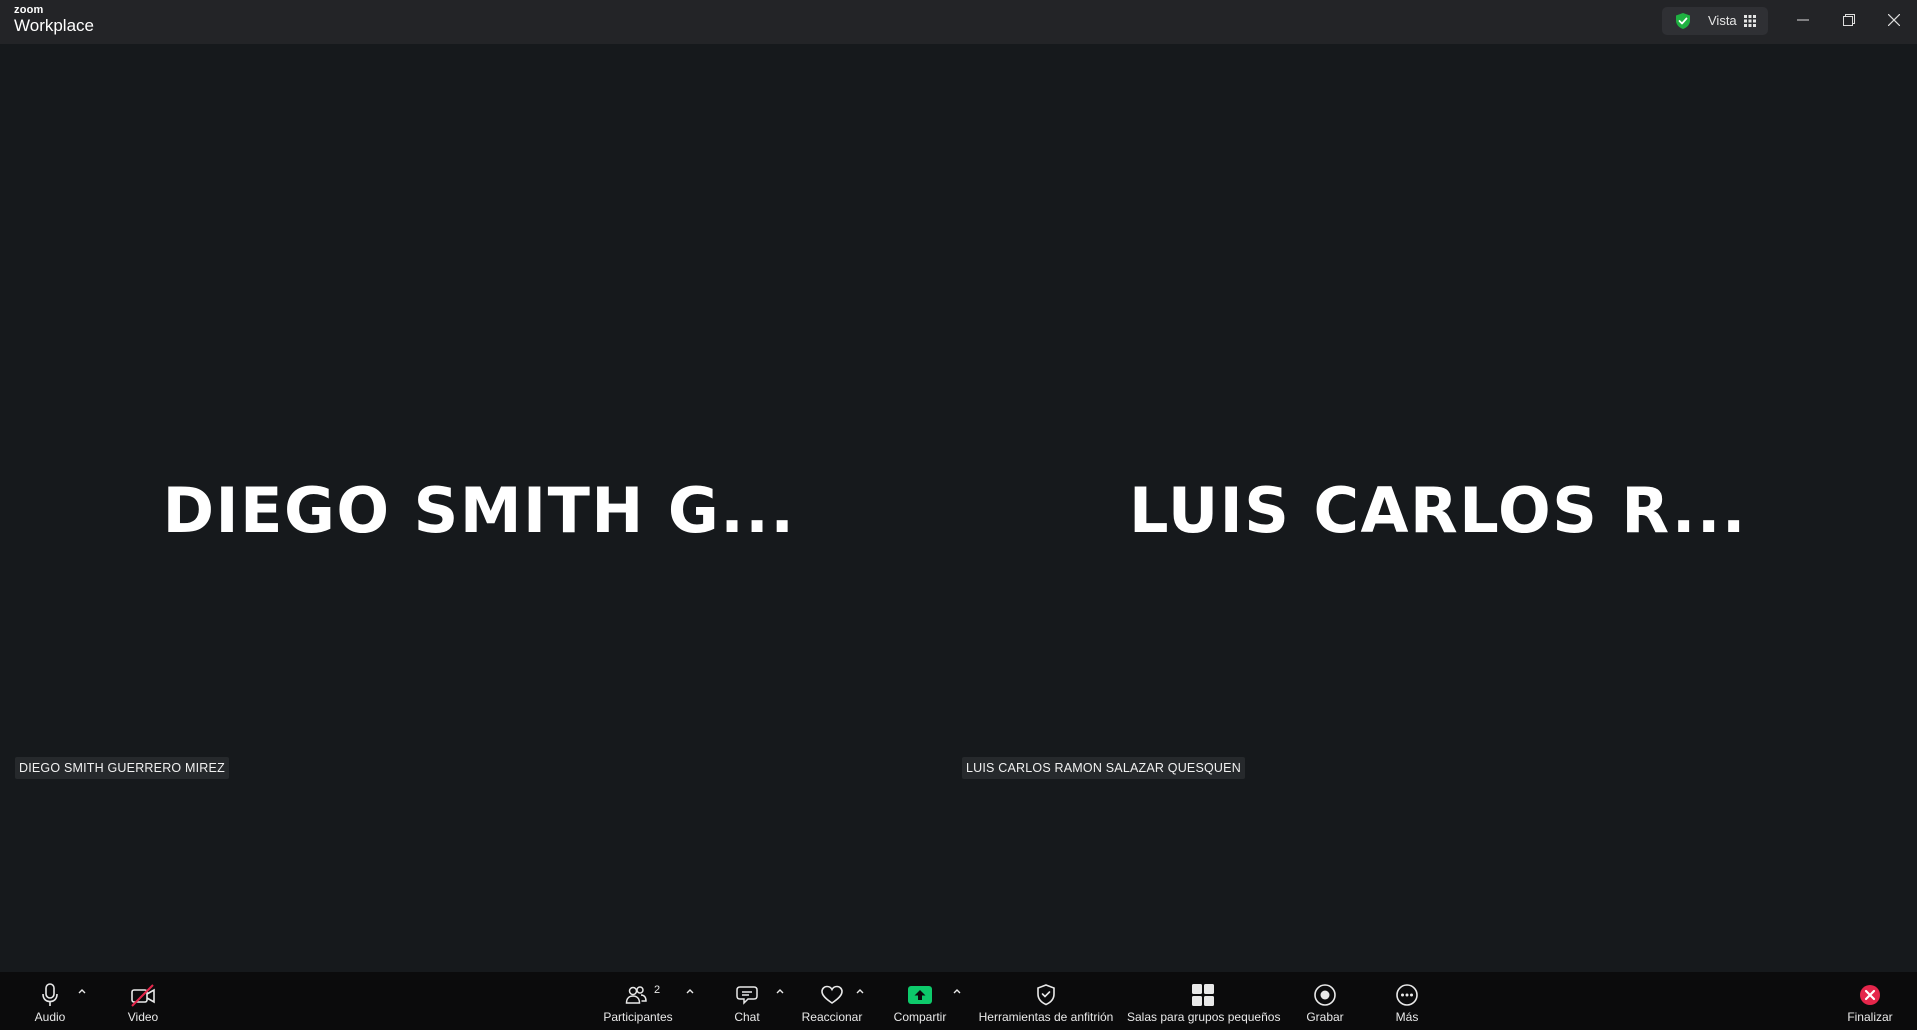  I want to click on end-meeting-label: Finalizar, so click(1870, 1017).